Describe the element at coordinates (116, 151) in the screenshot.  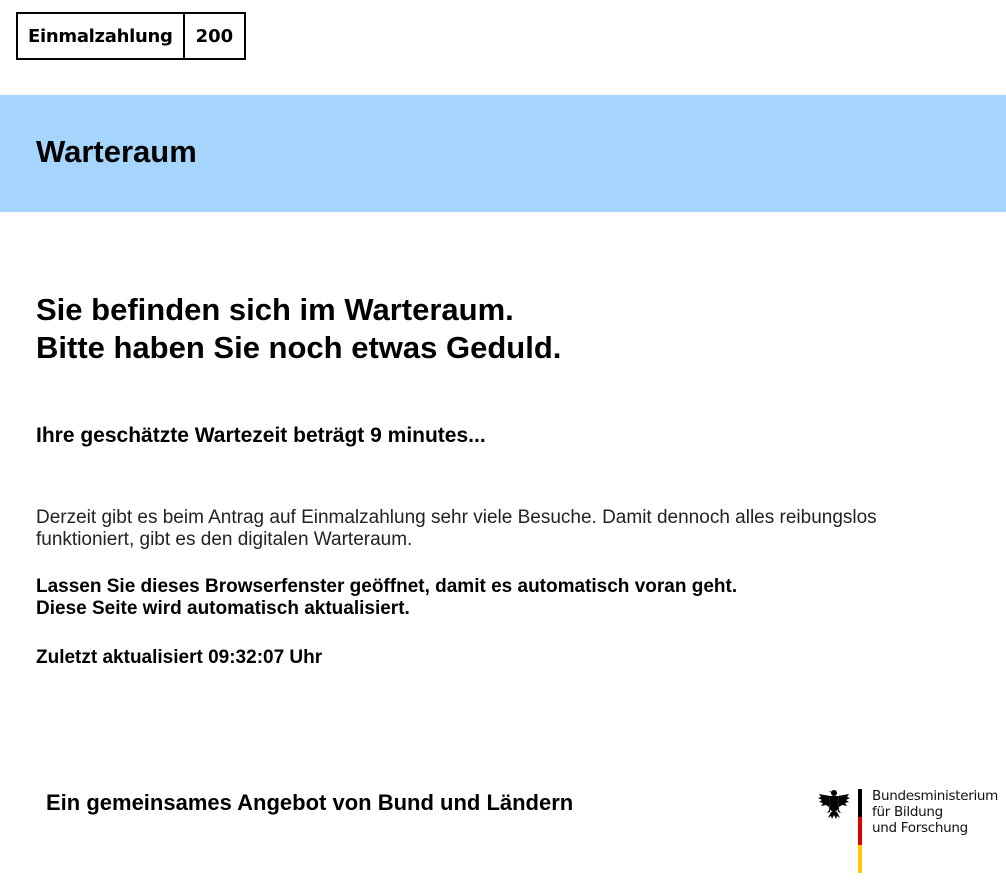
I see `page-title: Warteraum` at that location.